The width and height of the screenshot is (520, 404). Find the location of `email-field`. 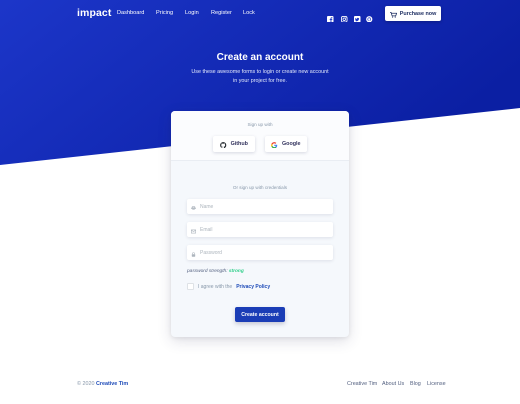

email-field is located at coordinates (260, 229).